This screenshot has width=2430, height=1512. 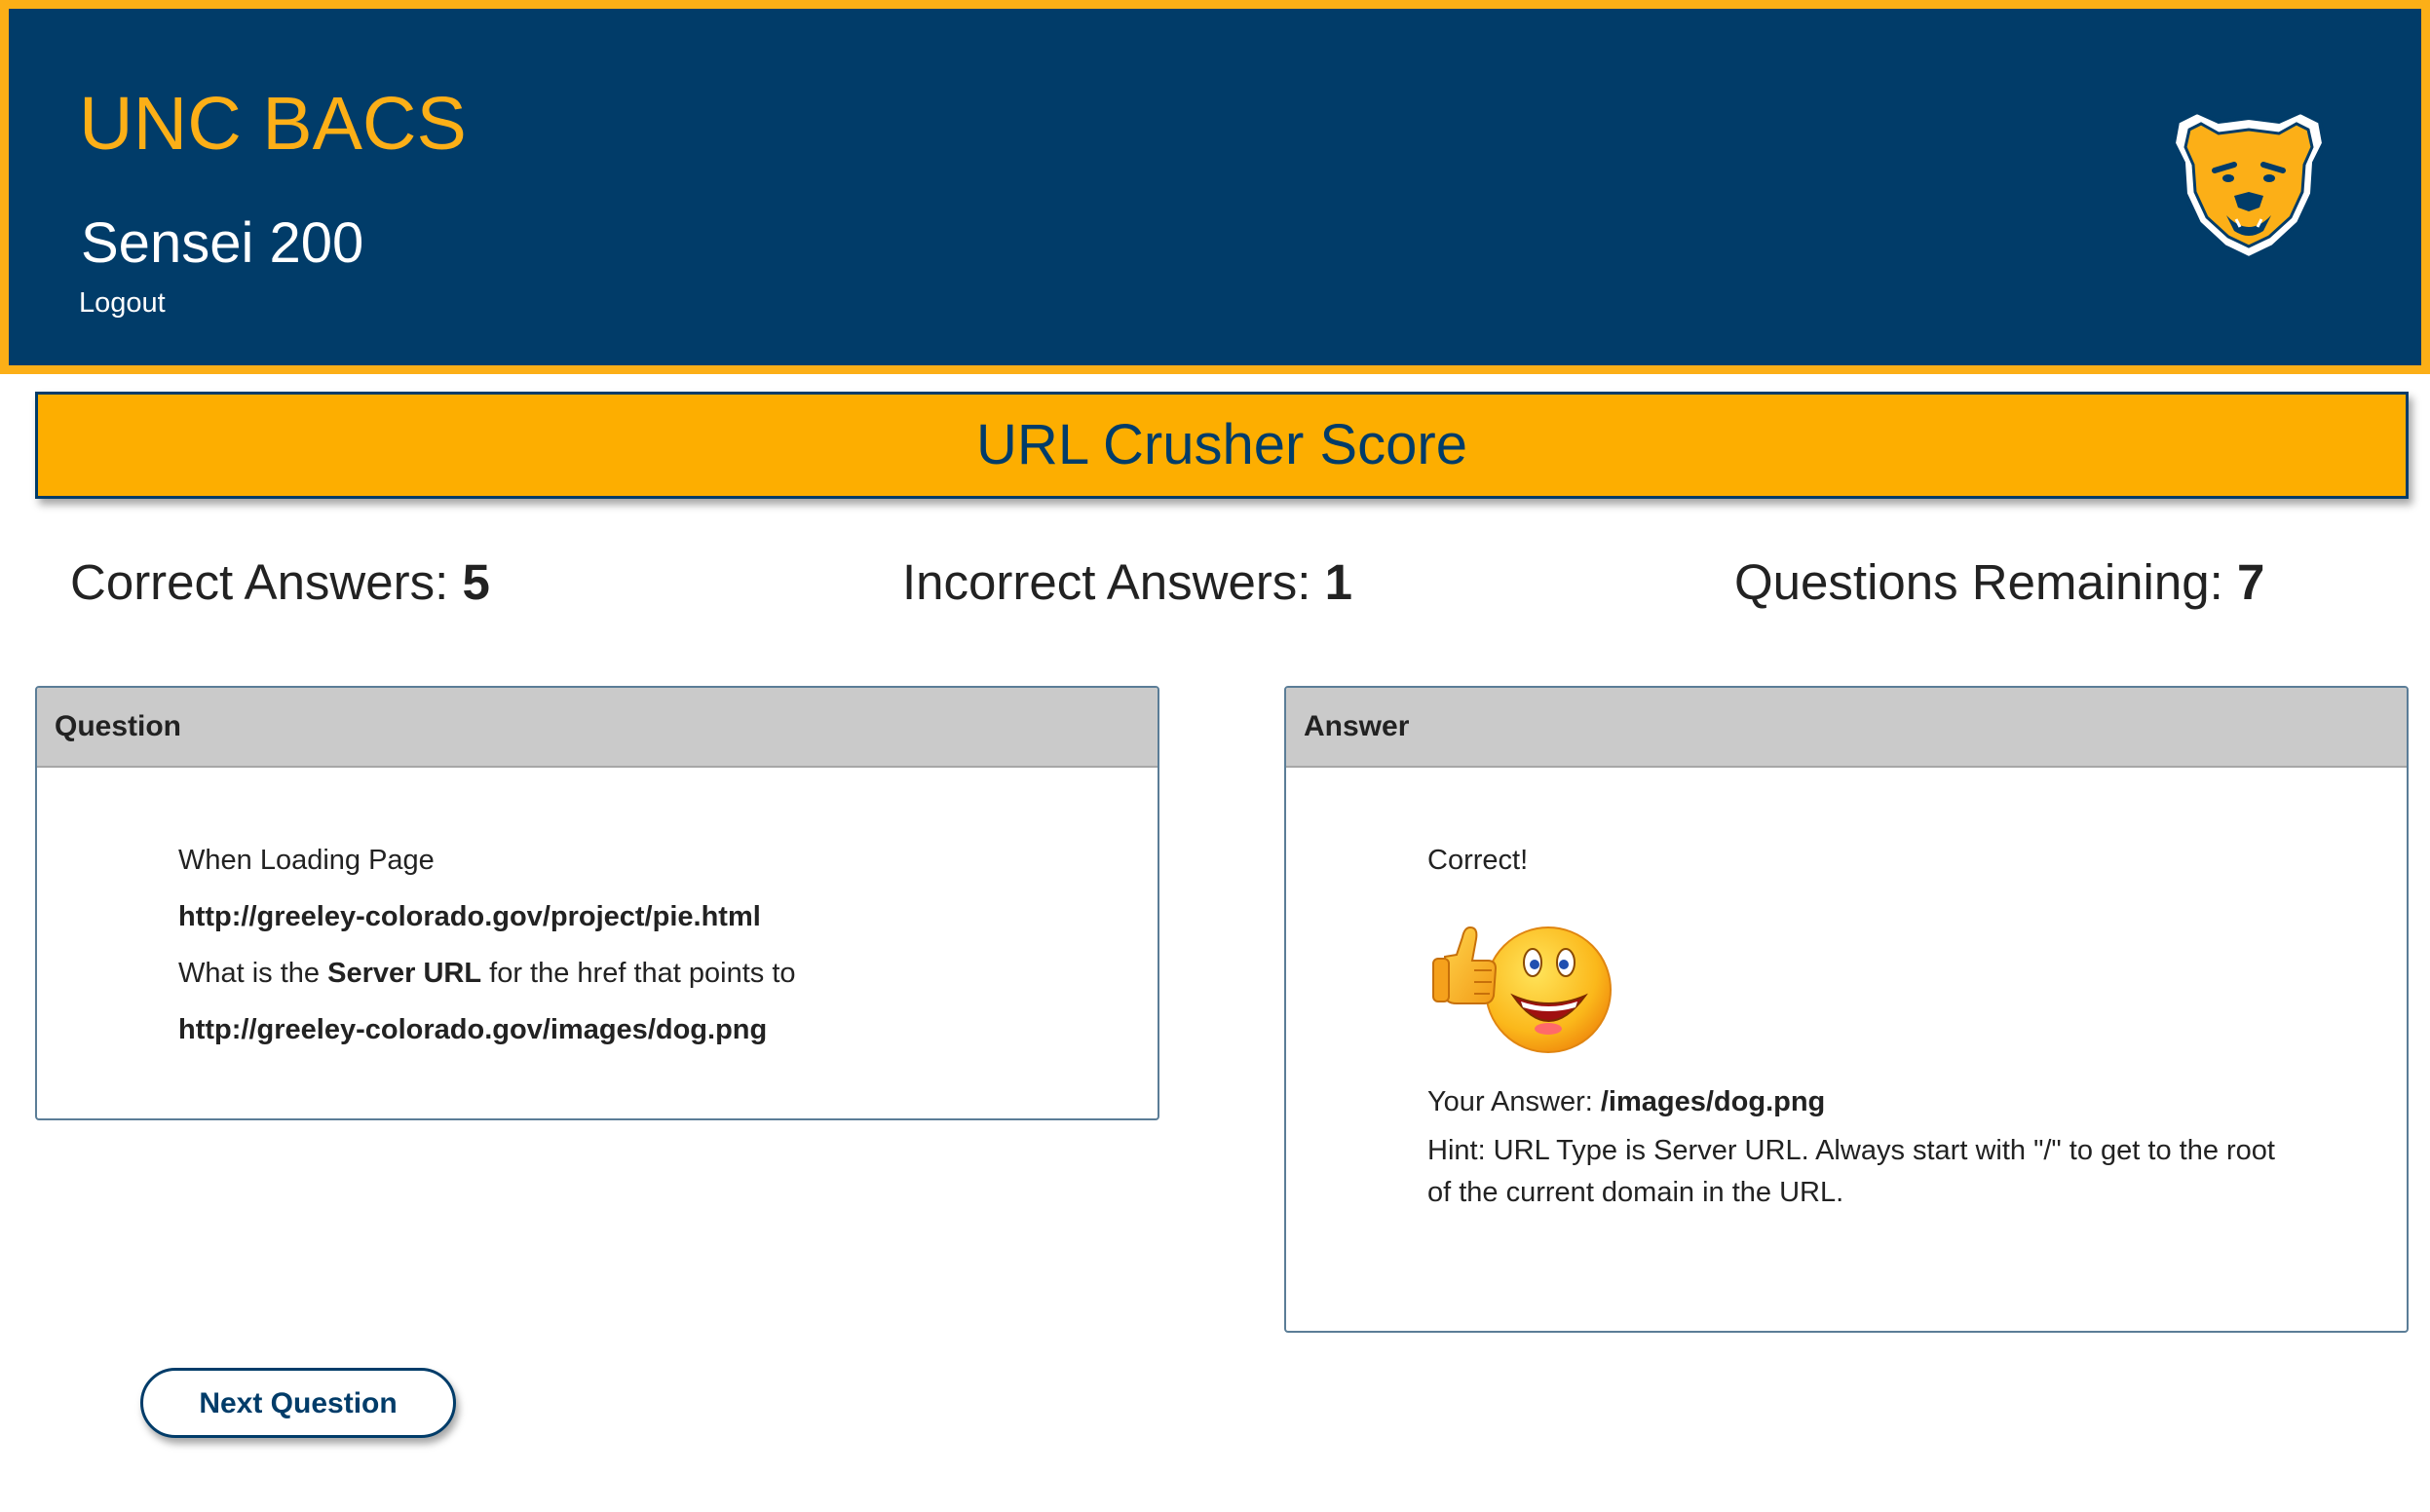 What do you see at coordinates (298, 1403) in the screenshot?
I see `next-question-button: Next Question` at bounding box center [298, 1403].